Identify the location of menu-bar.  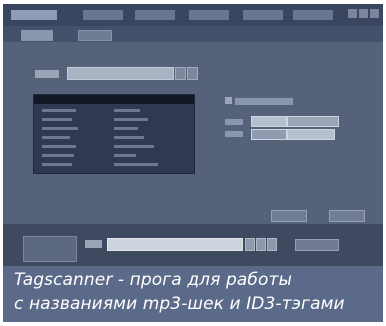
(193, 15).